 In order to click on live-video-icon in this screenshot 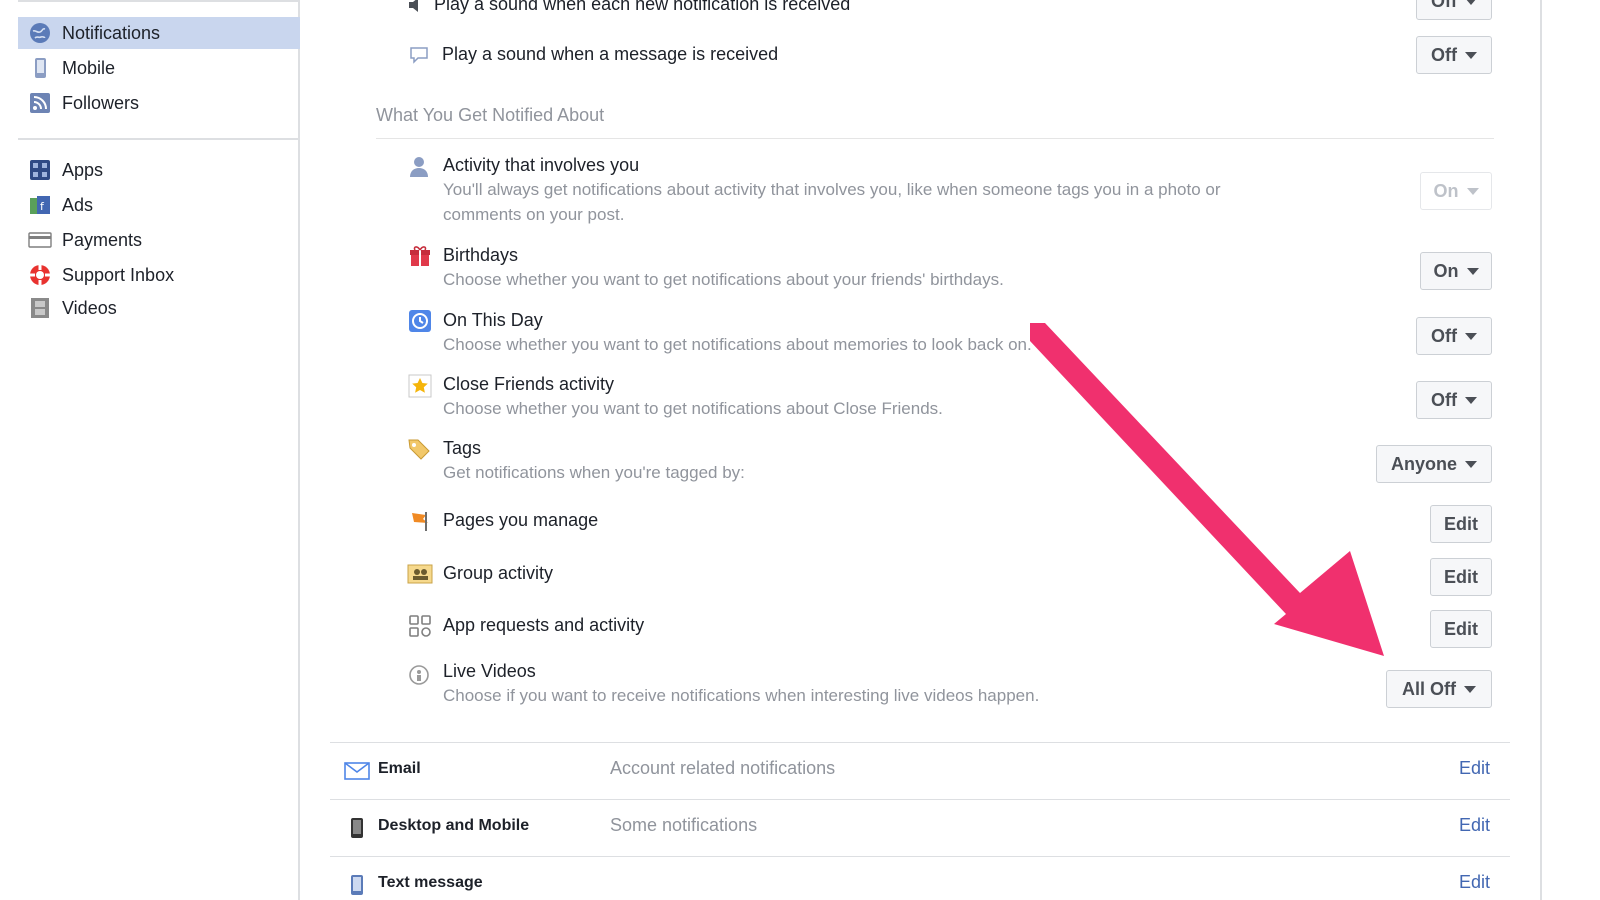, I will do `click(419, 675)`.